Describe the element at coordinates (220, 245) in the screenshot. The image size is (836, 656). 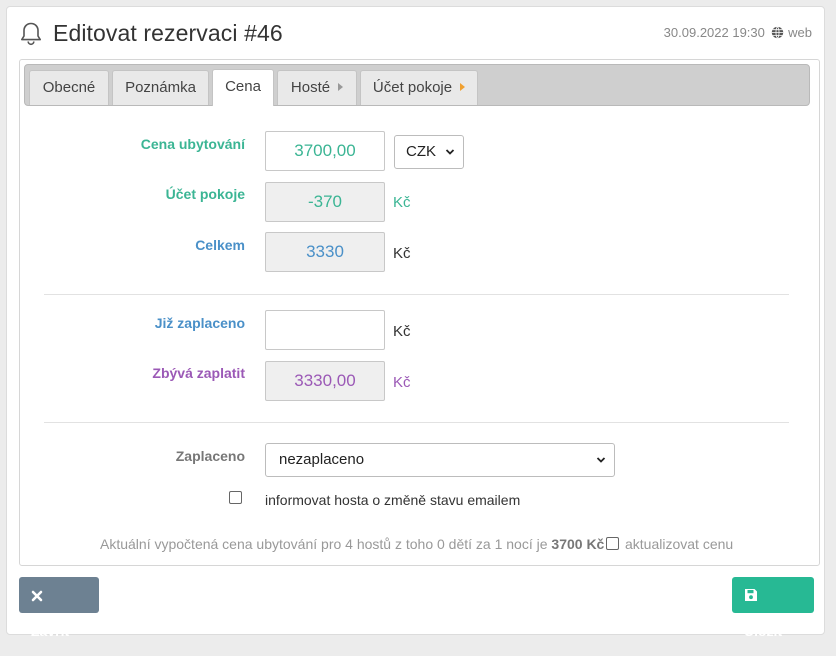
I see `total-label: Celkem` at that location.